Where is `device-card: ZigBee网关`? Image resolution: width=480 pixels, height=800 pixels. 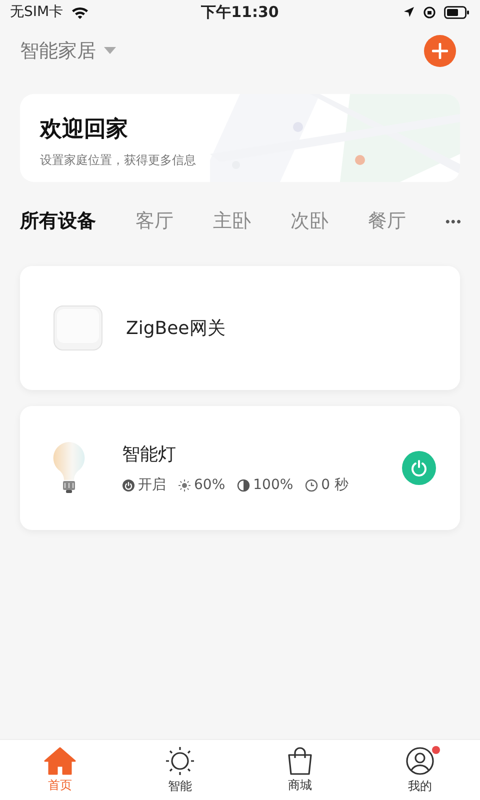 device-card: ZigBee网关 is located at coordinates (240, 328).